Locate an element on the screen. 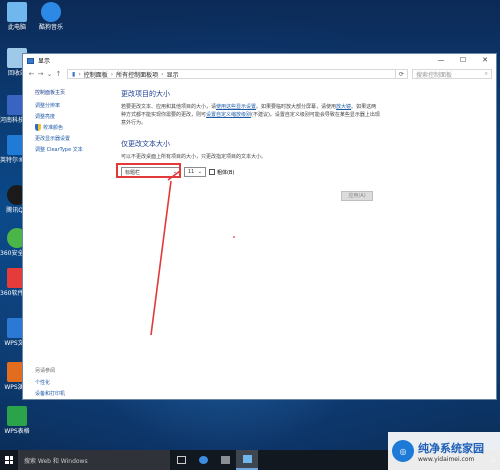  taskbar-app-browser is located at coordinates (203, 460).